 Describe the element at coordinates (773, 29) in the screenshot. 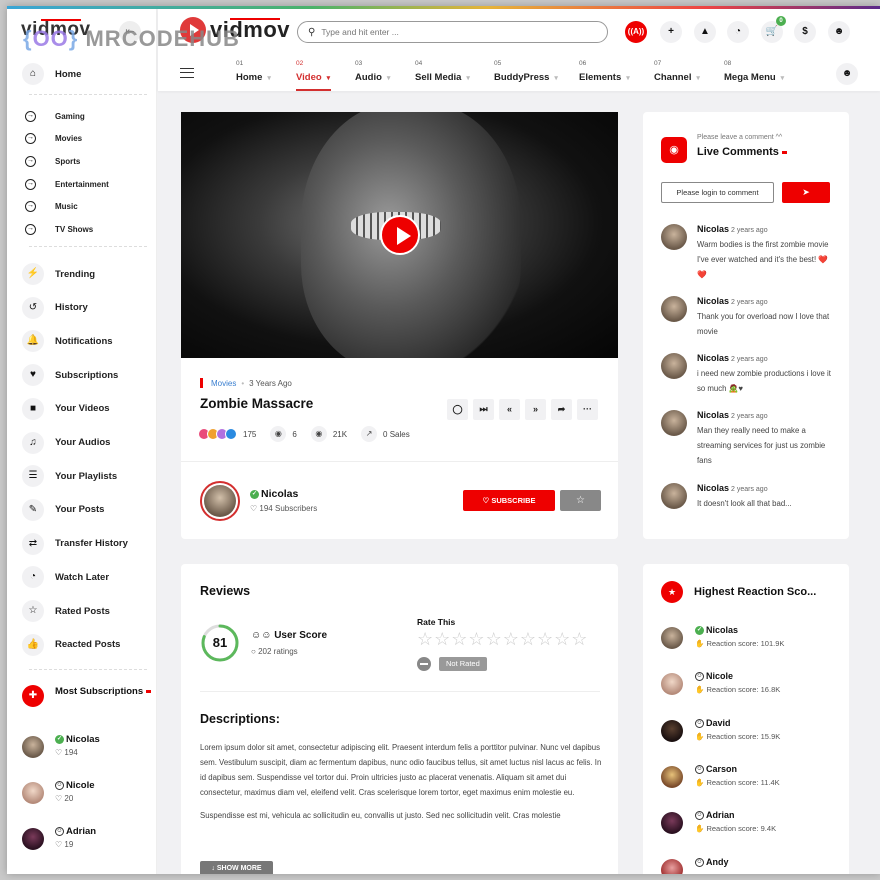

I see `cart-icon: 🛒 0` at that location.